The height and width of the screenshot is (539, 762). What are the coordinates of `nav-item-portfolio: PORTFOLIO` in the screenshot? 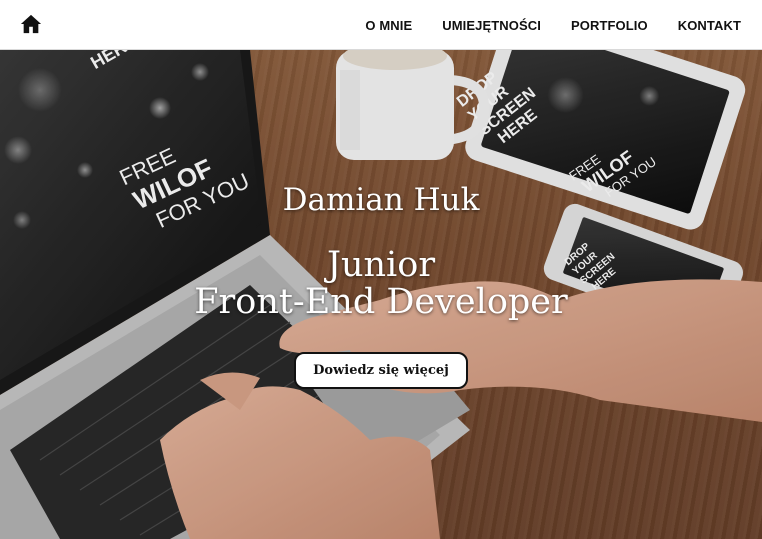 It's located at (609, 25).